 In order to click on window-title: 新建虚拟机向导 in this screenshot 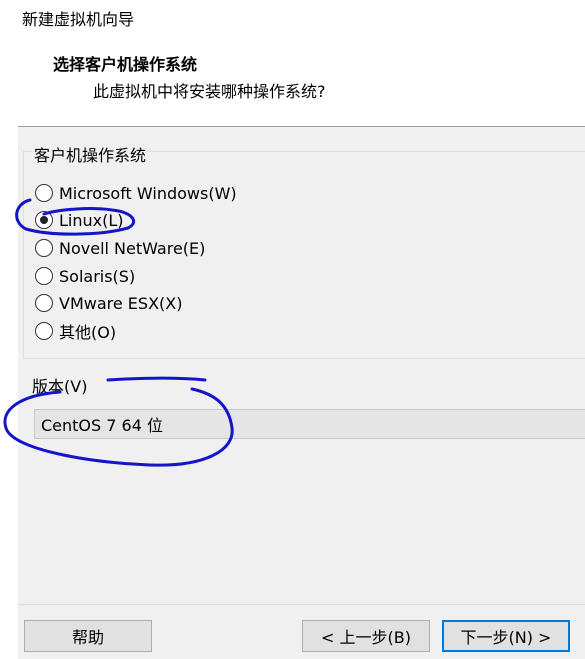, I will do `click(78, 19)`.